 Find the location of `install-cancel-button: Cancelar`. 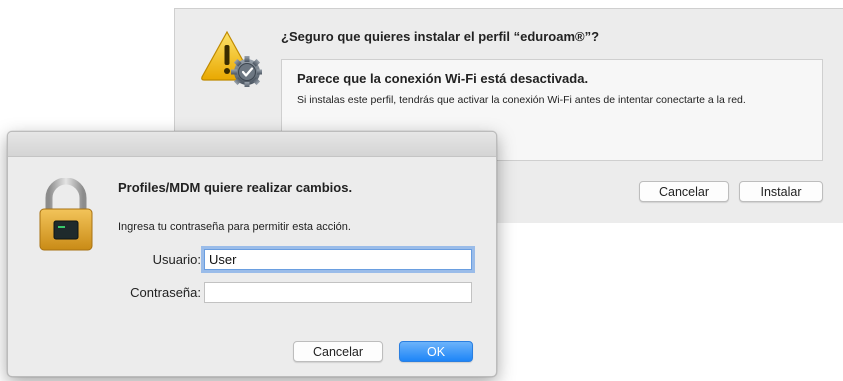

install-cancel-button: Cancelar is located at coordinates (684, 191).